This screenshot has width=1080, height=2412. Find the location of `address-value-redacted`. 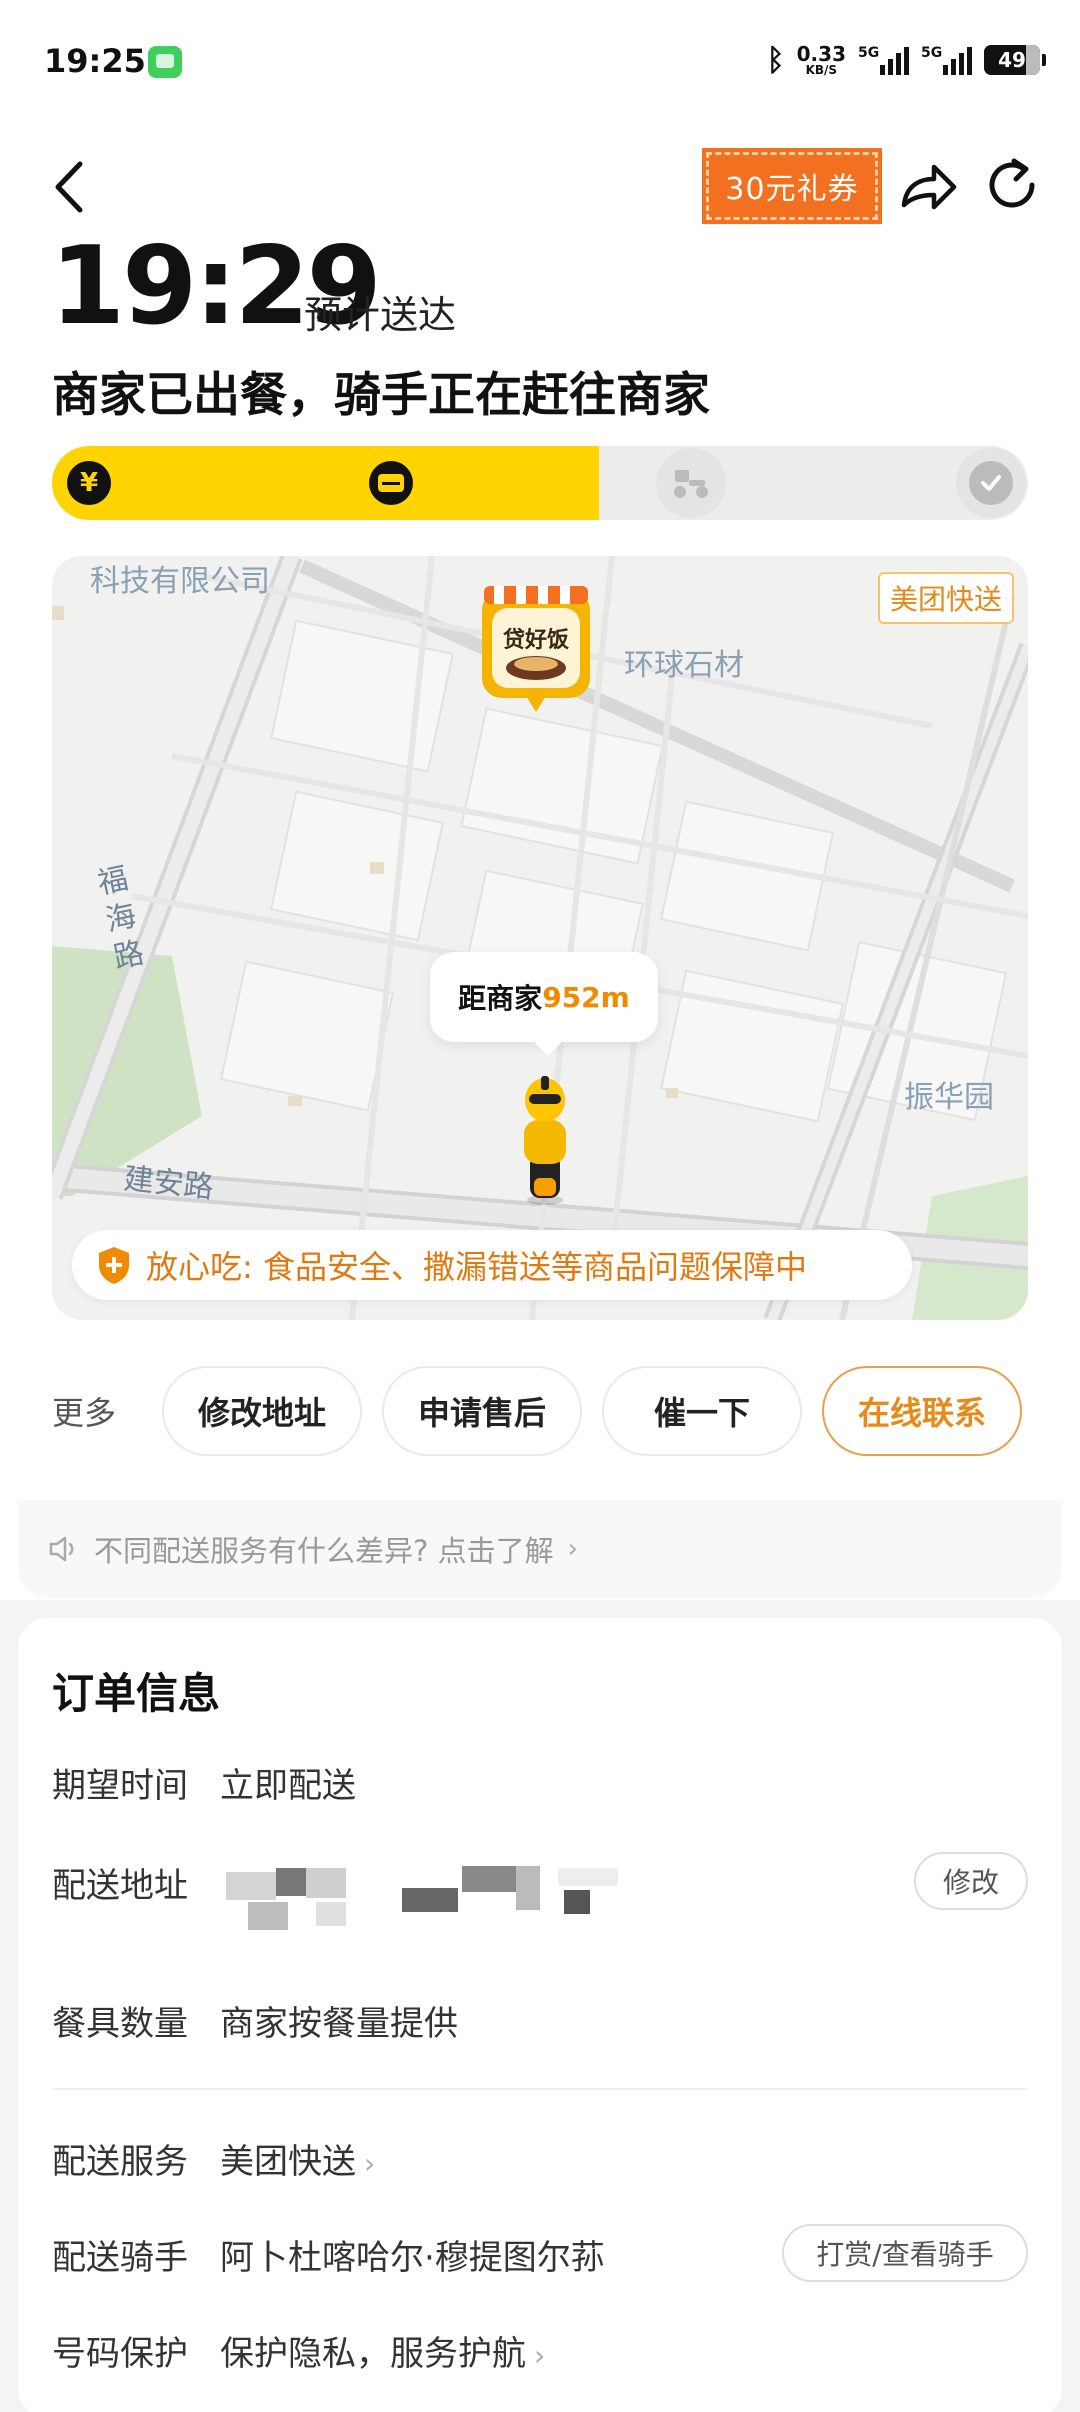

address-value-redacted is located at coordinates (428, 1902).